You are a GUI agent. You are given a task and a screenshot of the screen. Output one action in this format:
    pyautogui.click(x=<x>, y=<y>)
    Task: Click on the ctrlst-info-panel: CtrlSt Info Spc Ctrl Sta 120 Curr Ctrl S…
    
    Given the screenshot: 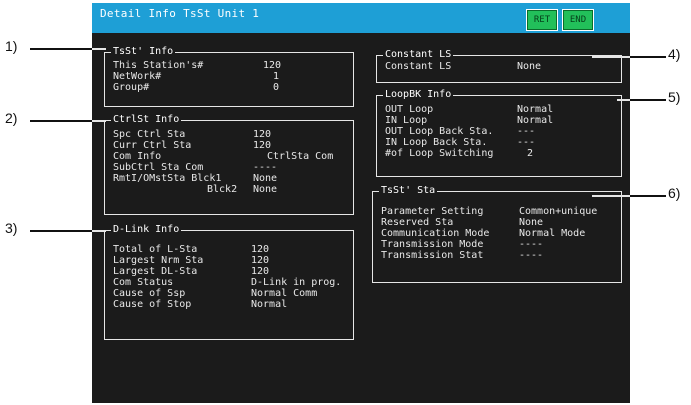 What is the action you would take?
    pyautogui.click(x=229, y=164)
    